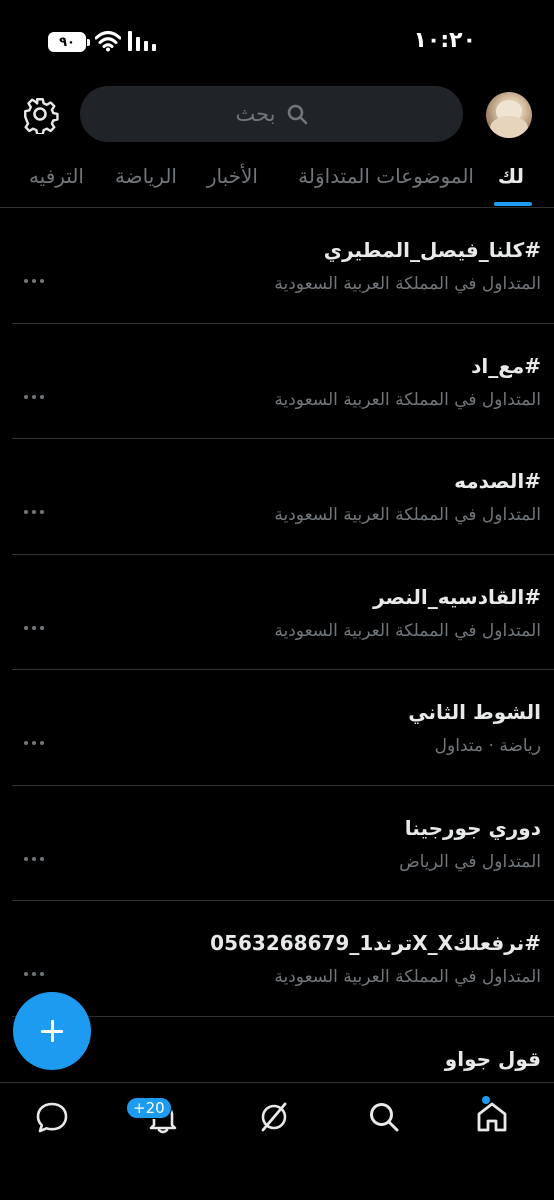 This screenshot has height=1200, width=554. I want to click on trend-title: #كلنا_فيصل_المطيري, so click(432, 250).